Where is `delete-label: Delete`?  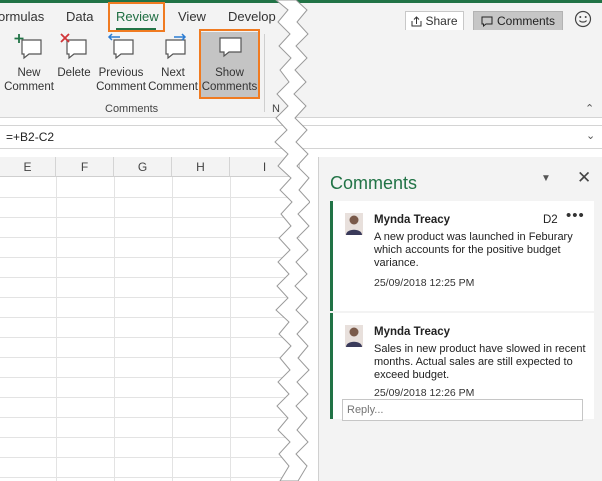
delete-label: Delete is located at coordinates (74, 73).